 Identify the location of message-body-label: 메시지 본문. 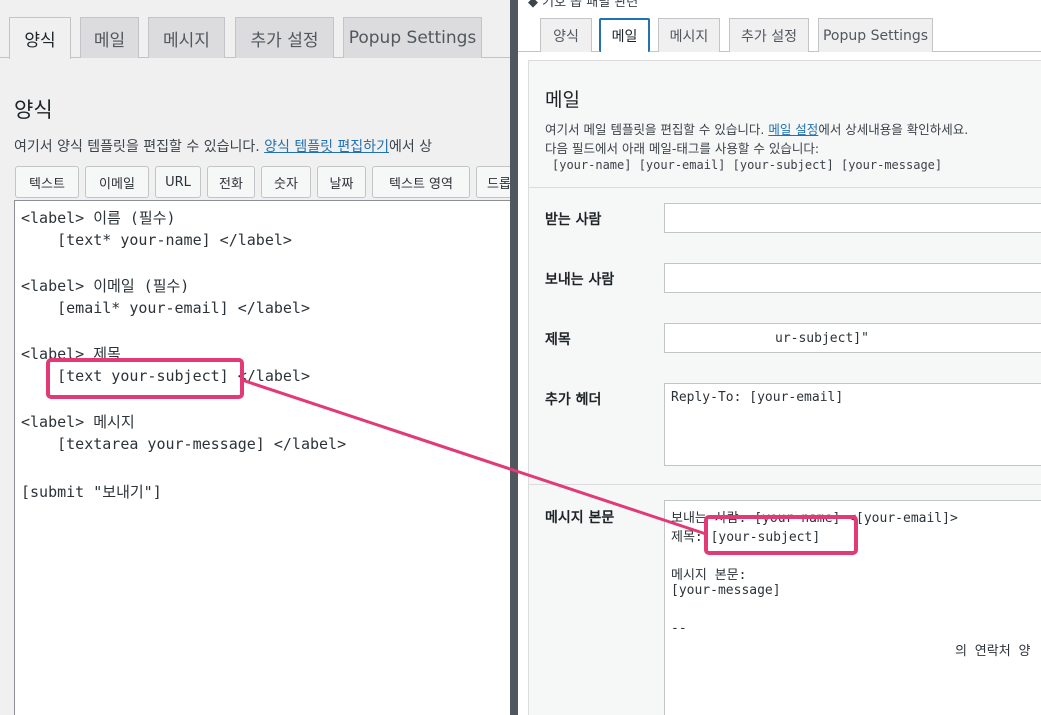
(580, 518).